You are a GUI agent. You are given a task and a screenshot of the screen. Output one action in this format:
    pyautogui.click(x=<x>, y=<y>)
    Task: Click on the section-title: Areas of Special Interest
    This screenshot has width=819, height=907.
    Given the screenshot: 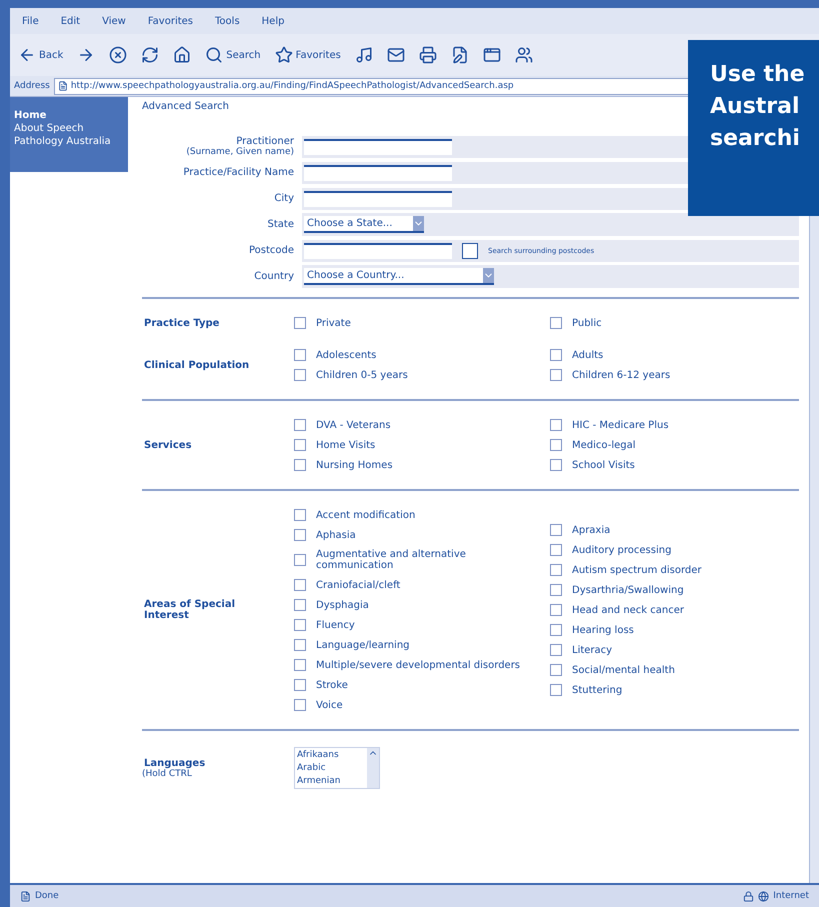 What is the action you would take?
    pyautogui.click(x=189, y=610)
    